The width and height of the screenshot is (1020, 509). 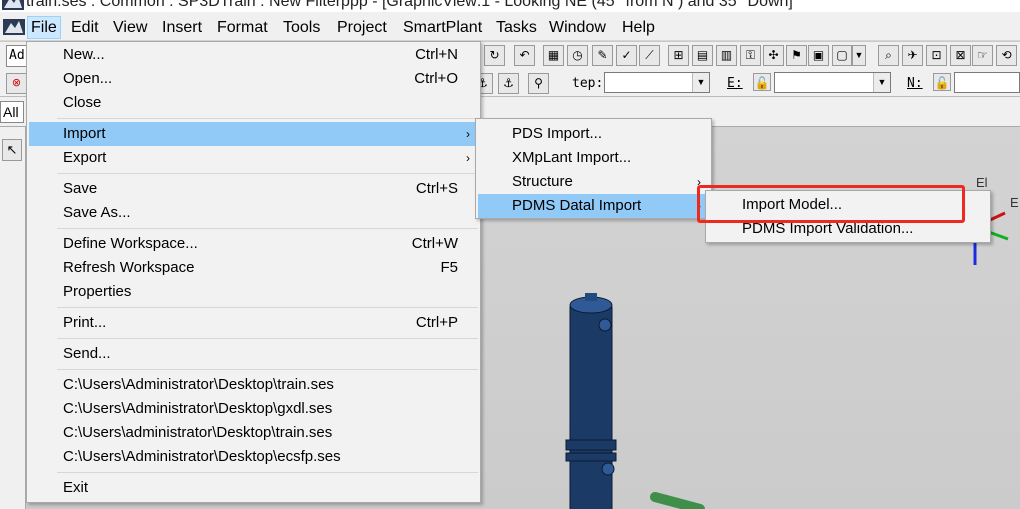 What do you see at coordinates (508, 83) in the screenshot?
I see `anchor-icon: ⚓` at bounding box center [508, 83].